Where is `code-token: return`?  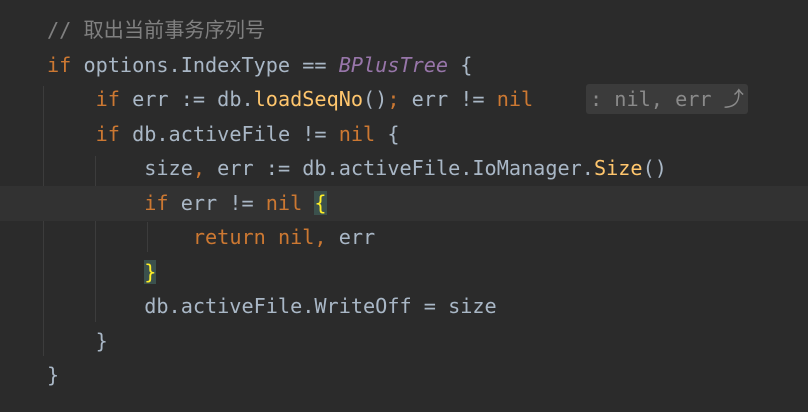 code-token: return is located at coordinates (229, 237).